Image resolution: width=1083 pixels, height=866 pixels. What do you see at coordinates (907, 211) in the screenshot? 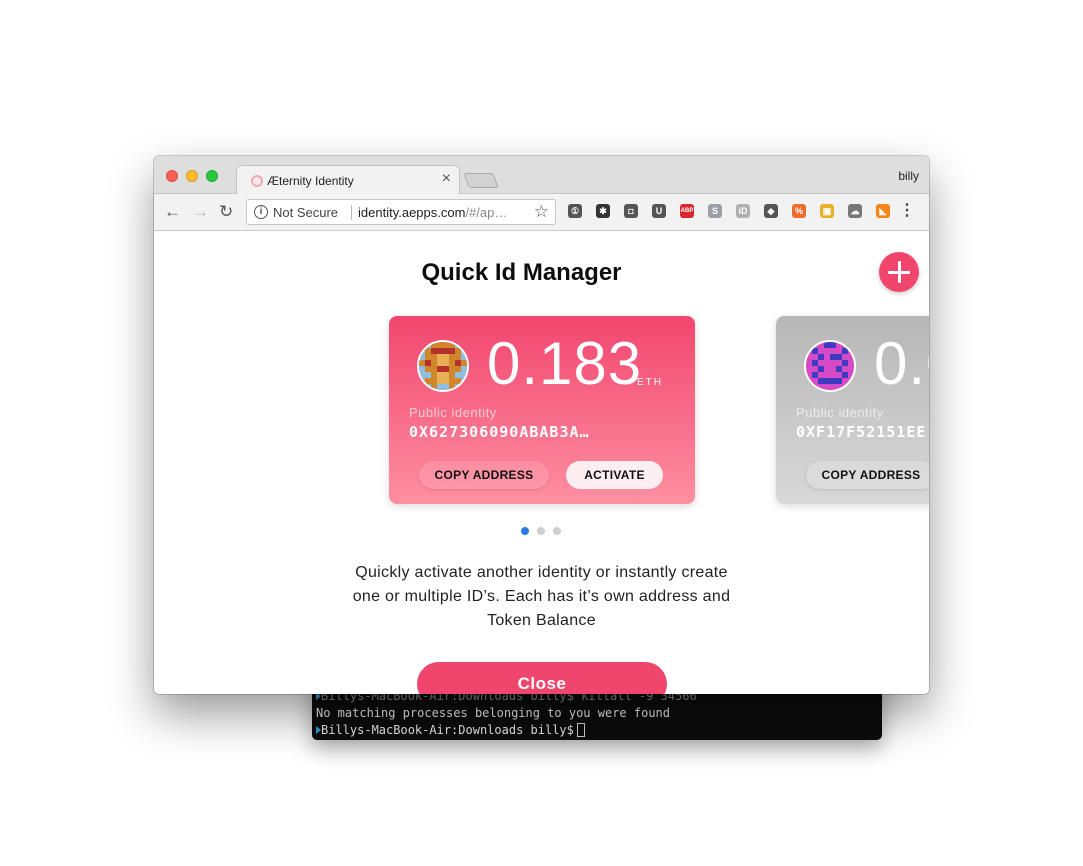
I see `chrome-menu-icon: ⋮` at bounding box center [907, 211].